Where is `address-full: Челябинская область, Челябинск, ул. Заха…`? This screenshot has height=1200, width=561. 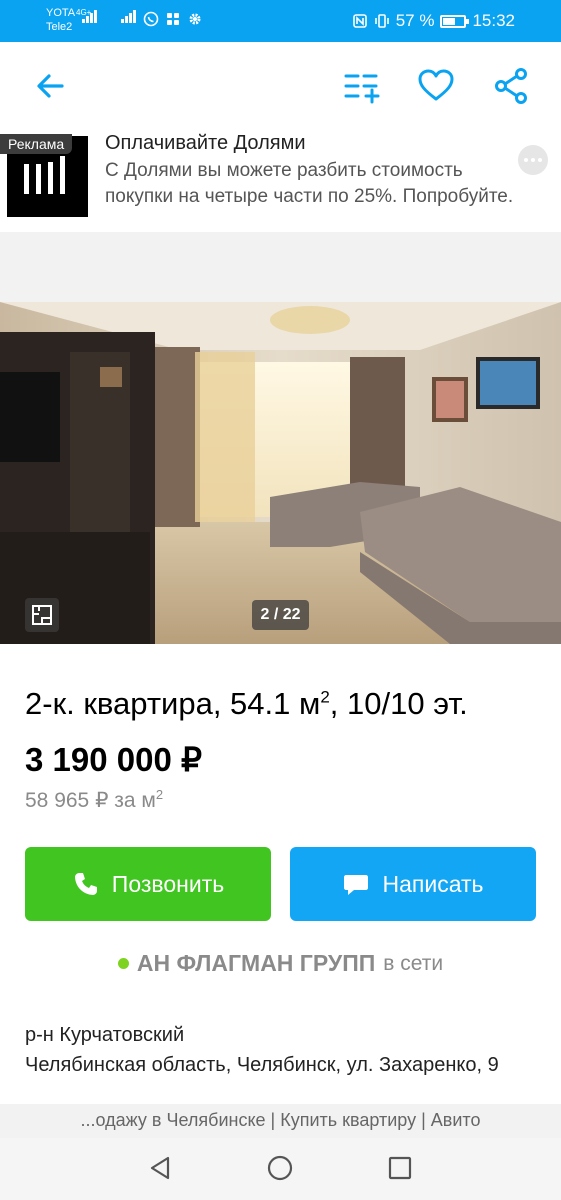 address-full: Челябинская область, Челябинск, ул. Заха… is located at coordinates (262, 1065).